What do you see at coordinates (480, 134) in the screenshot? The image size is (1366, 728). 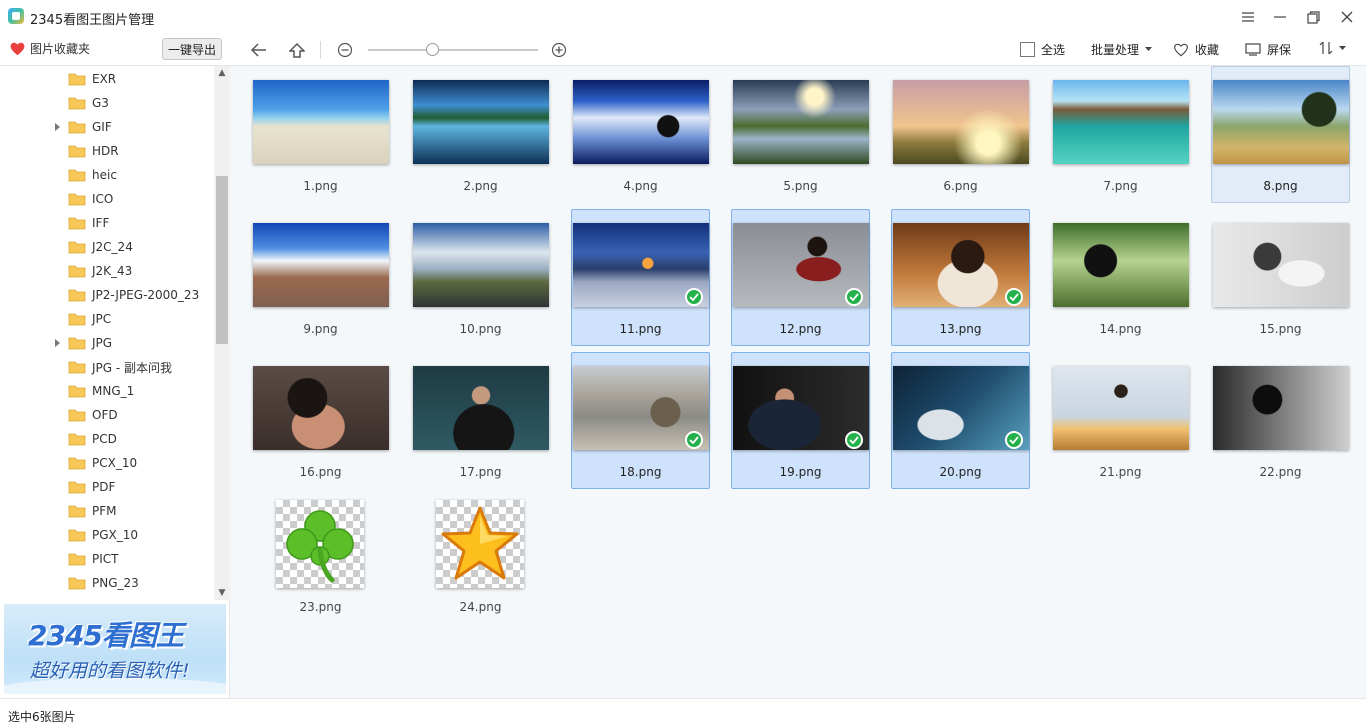 I see `thumbnail-item: 2.png` at bounding box center [480, 134].